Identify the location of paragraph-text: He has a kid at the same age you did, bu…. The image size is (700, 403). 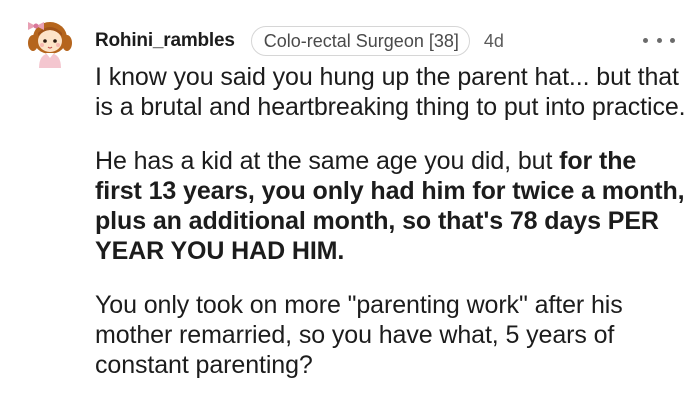
(327, 161).